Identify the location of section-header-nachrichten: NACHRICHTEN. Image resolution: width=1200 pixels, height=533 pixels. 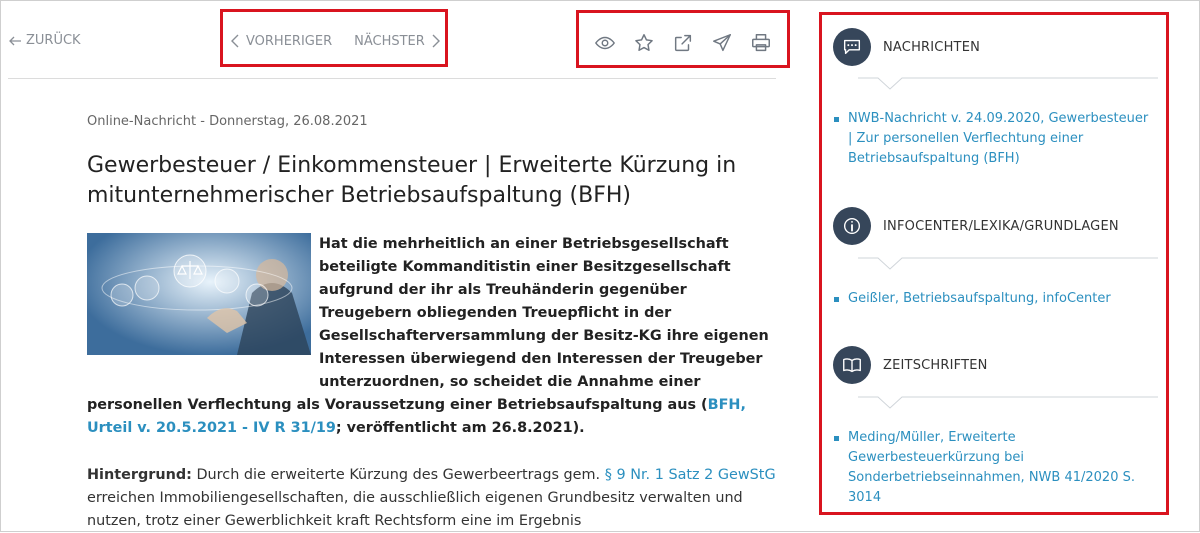
(906, 47).